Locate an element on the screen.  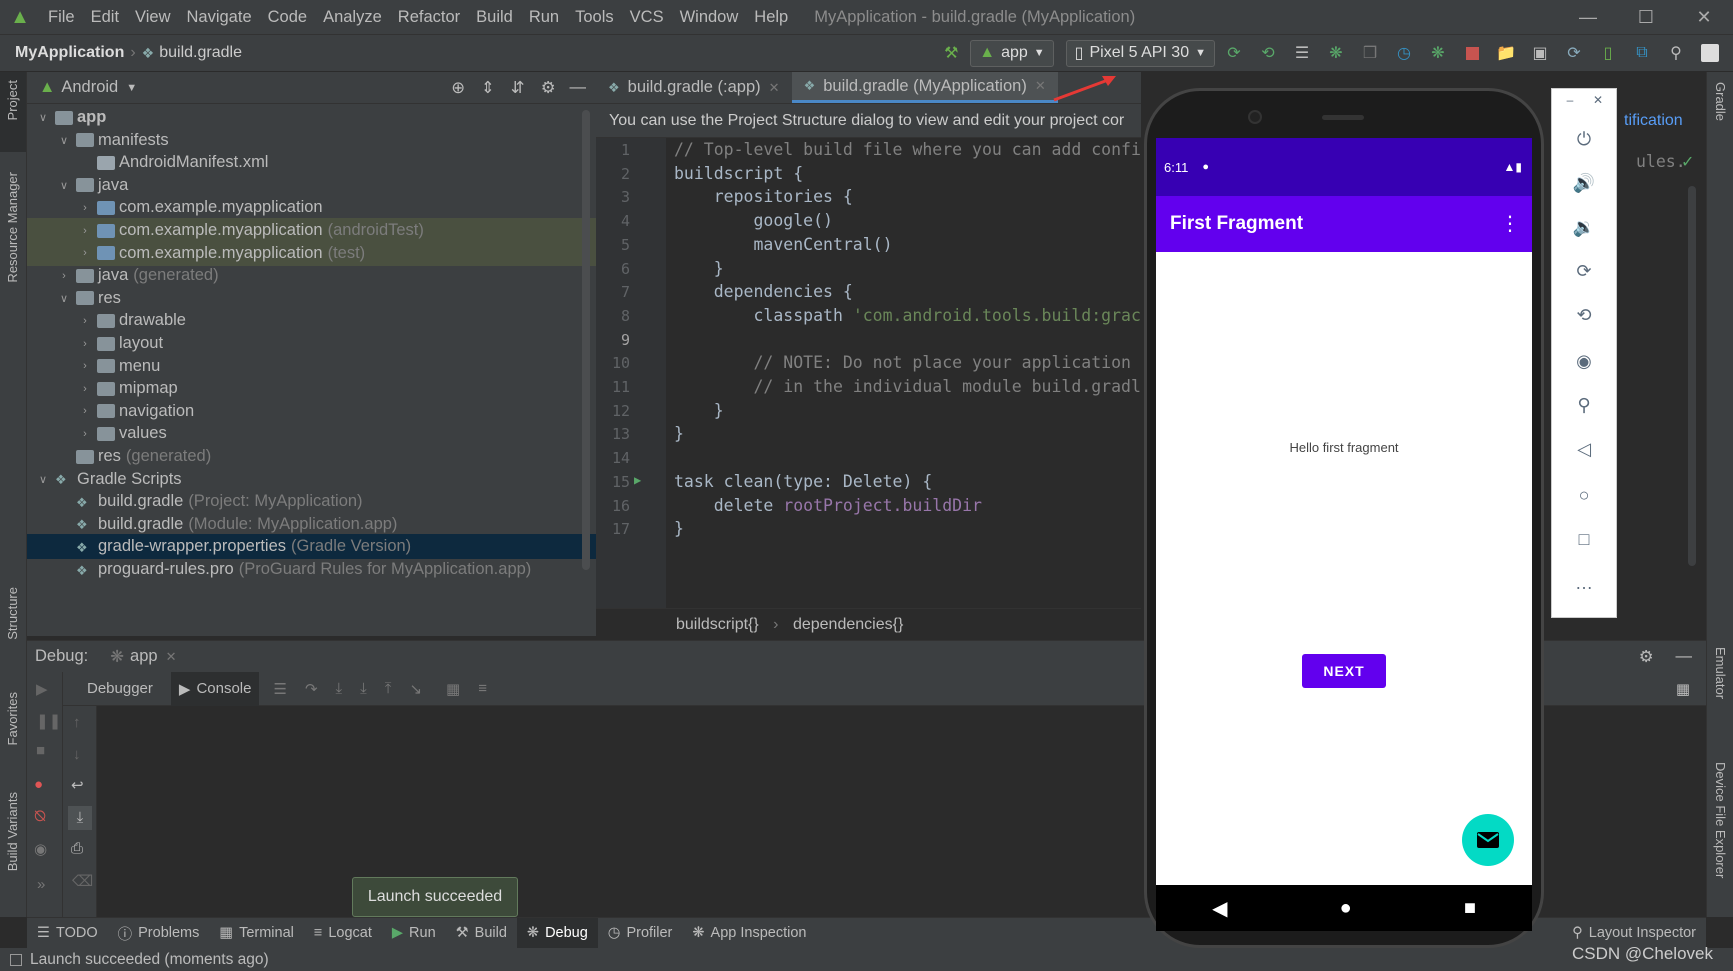
step-over-icon: ↷ is located at coordinates (311, 689).